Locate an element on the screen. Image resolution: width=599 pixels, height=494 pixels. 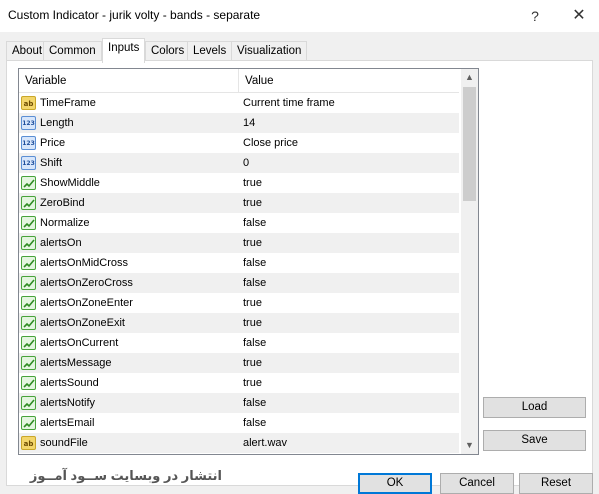
save-button: Save is located at coordinates (534, 440).